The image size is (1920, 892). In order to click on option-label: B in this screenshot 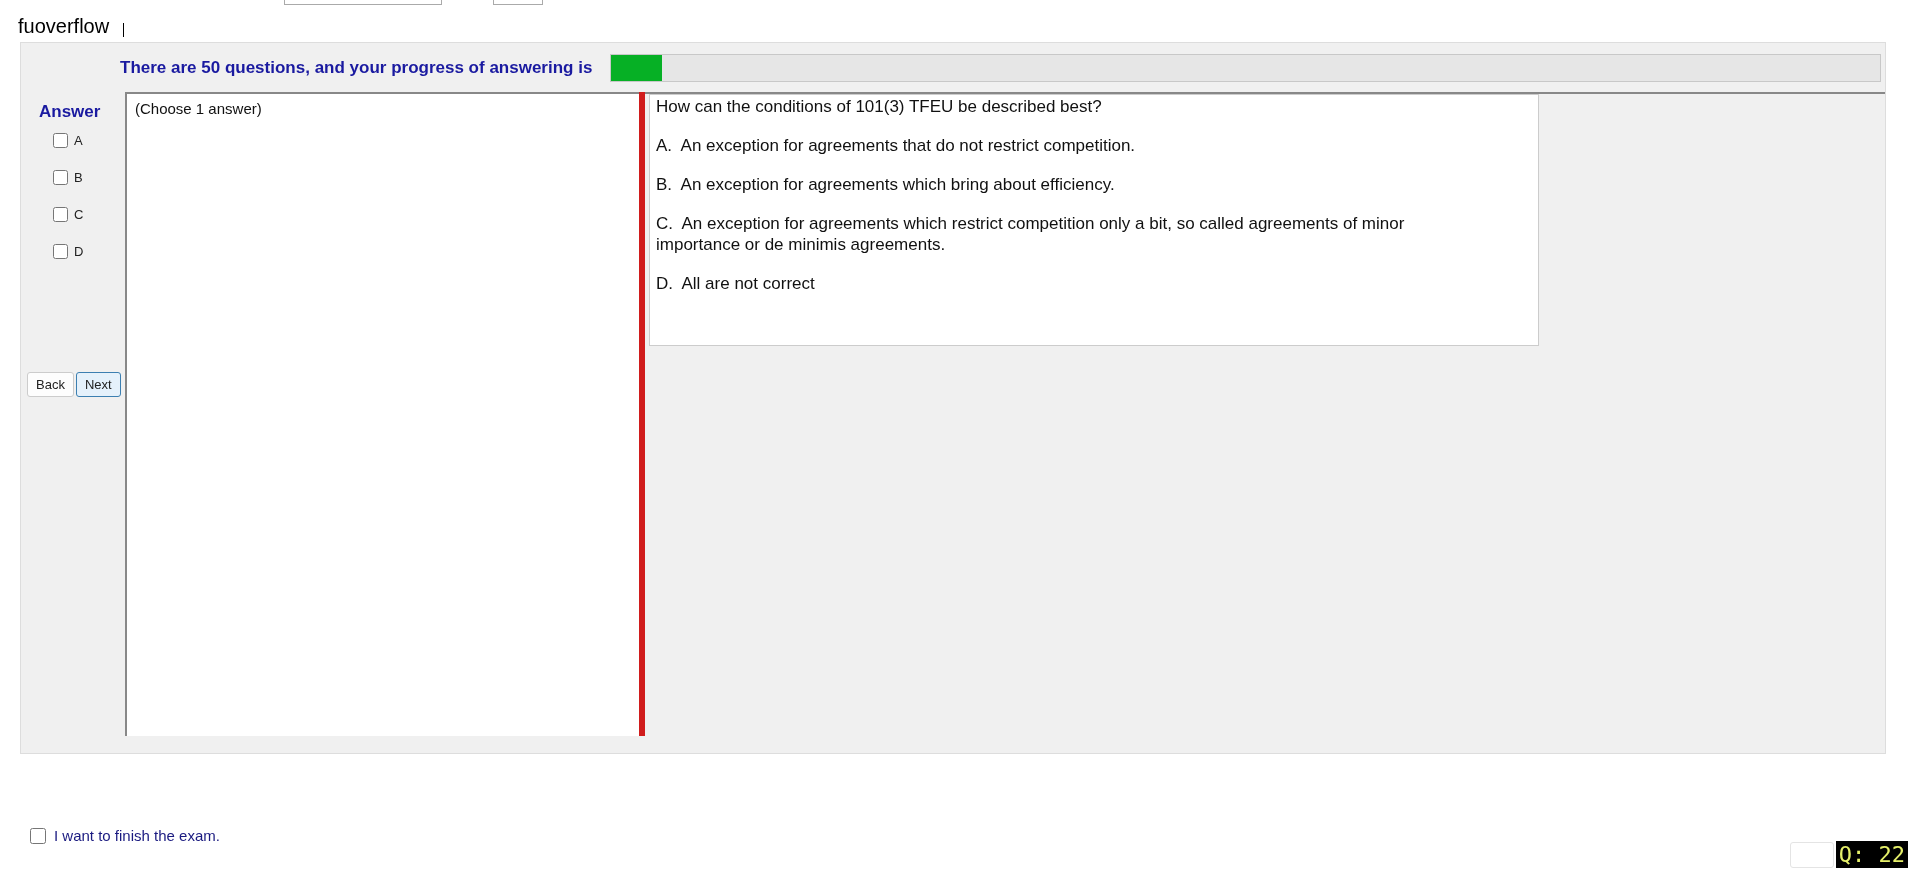, I will do `click(78, 177)`.